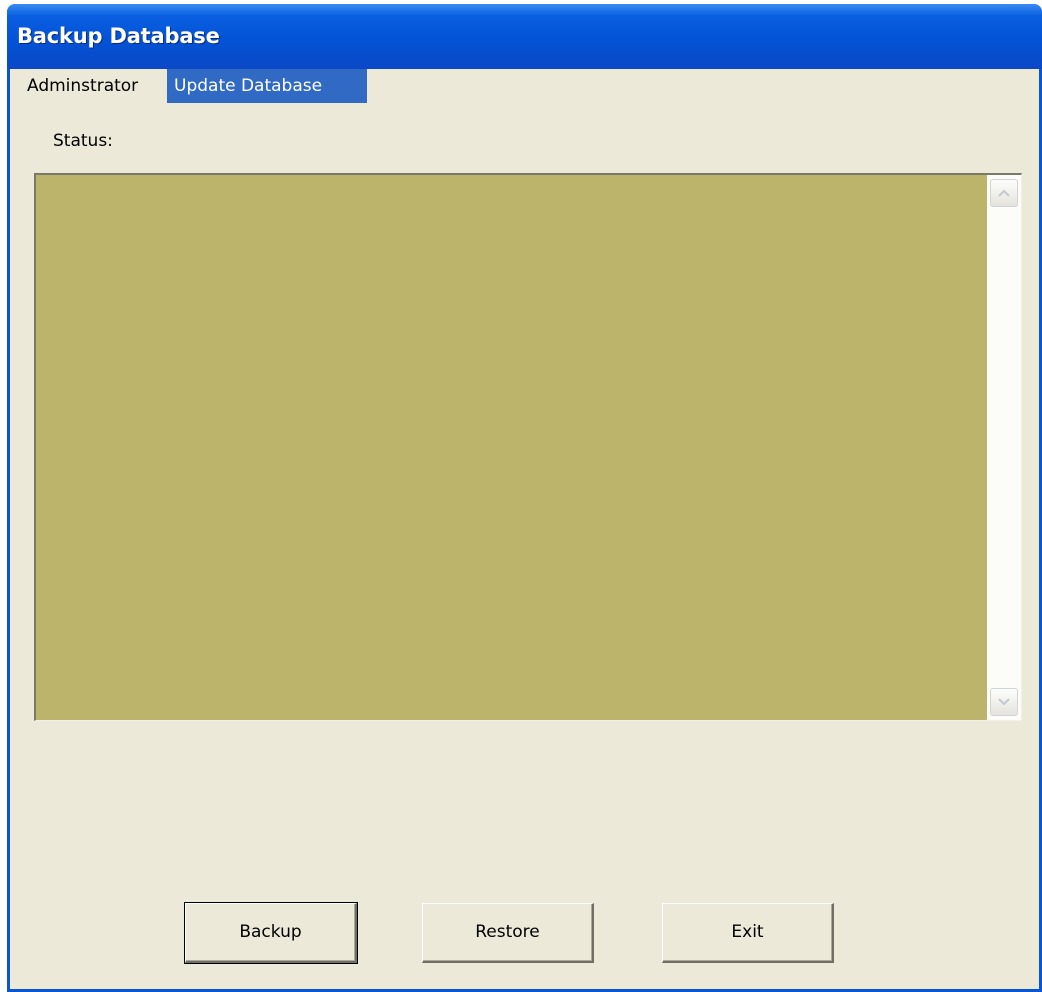 Image resolution: width=1042 pixels, height=992 pixels. What do you see at coordinates (82, 86) in the screenshot?
I see `menu-item-adminstrator: Adminstrator` at bounding box center [82, 86].